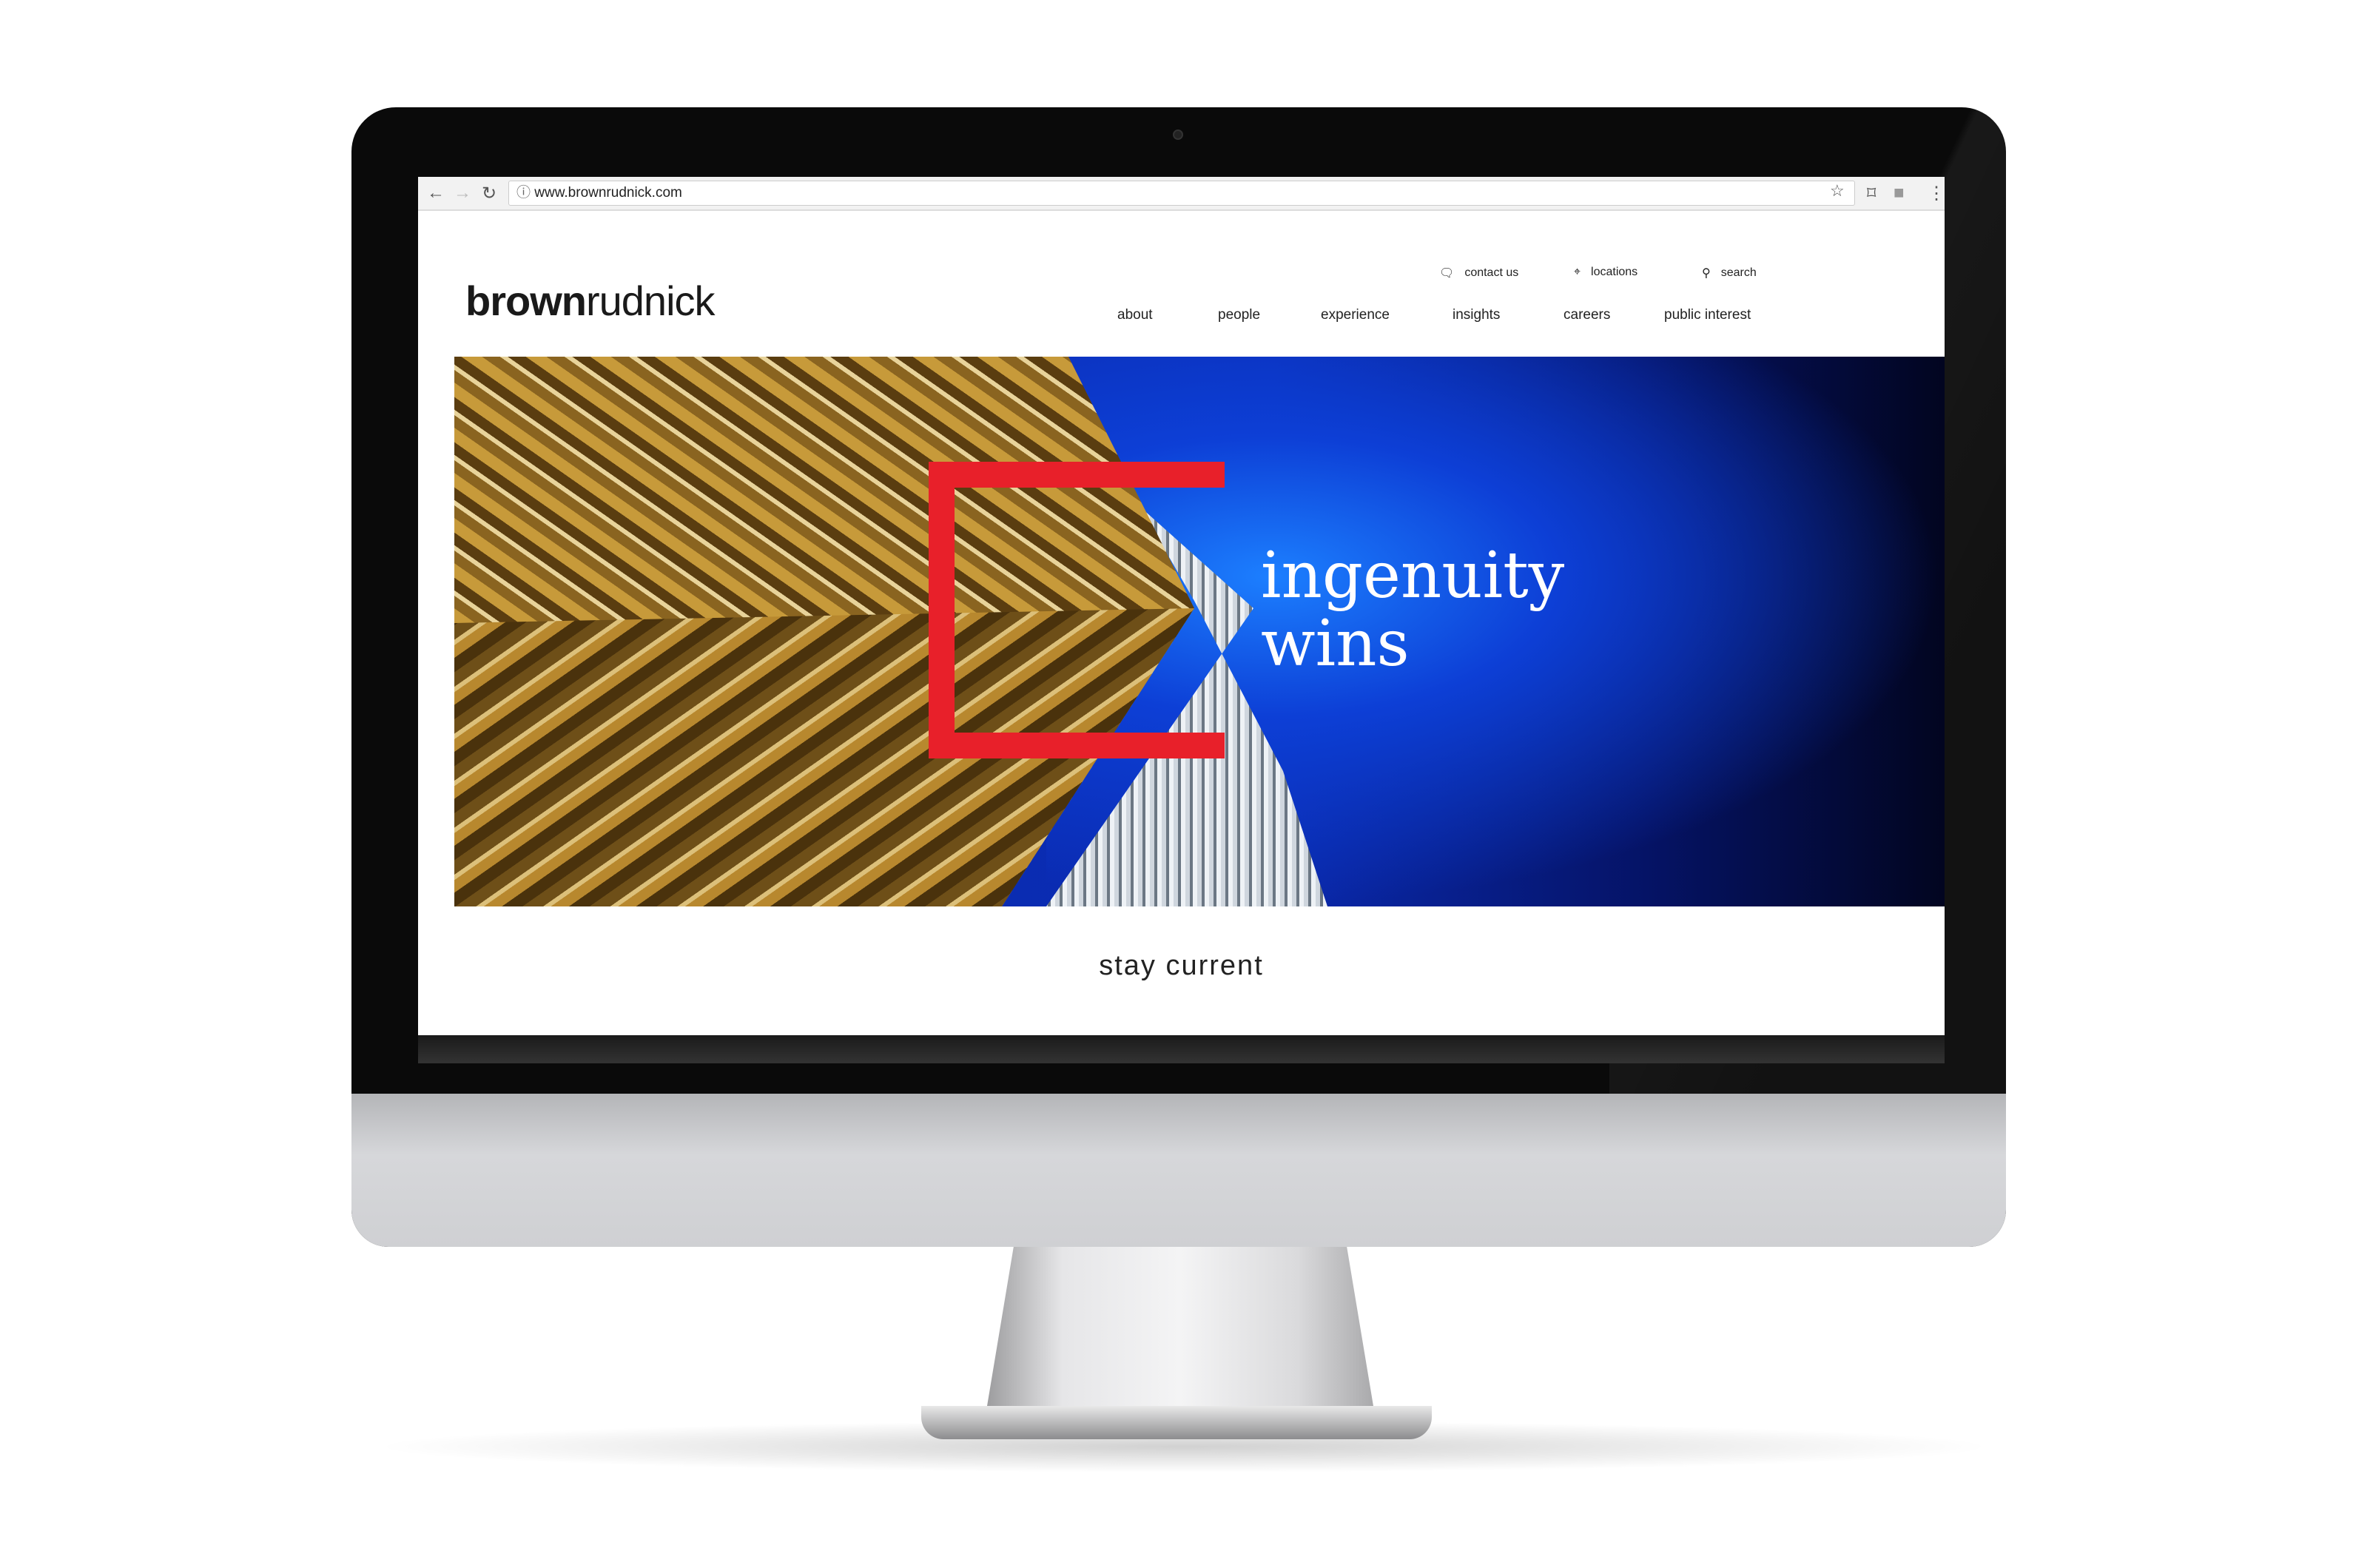  I want to click on nav-public-interest: public interest, so click(1707, 315).